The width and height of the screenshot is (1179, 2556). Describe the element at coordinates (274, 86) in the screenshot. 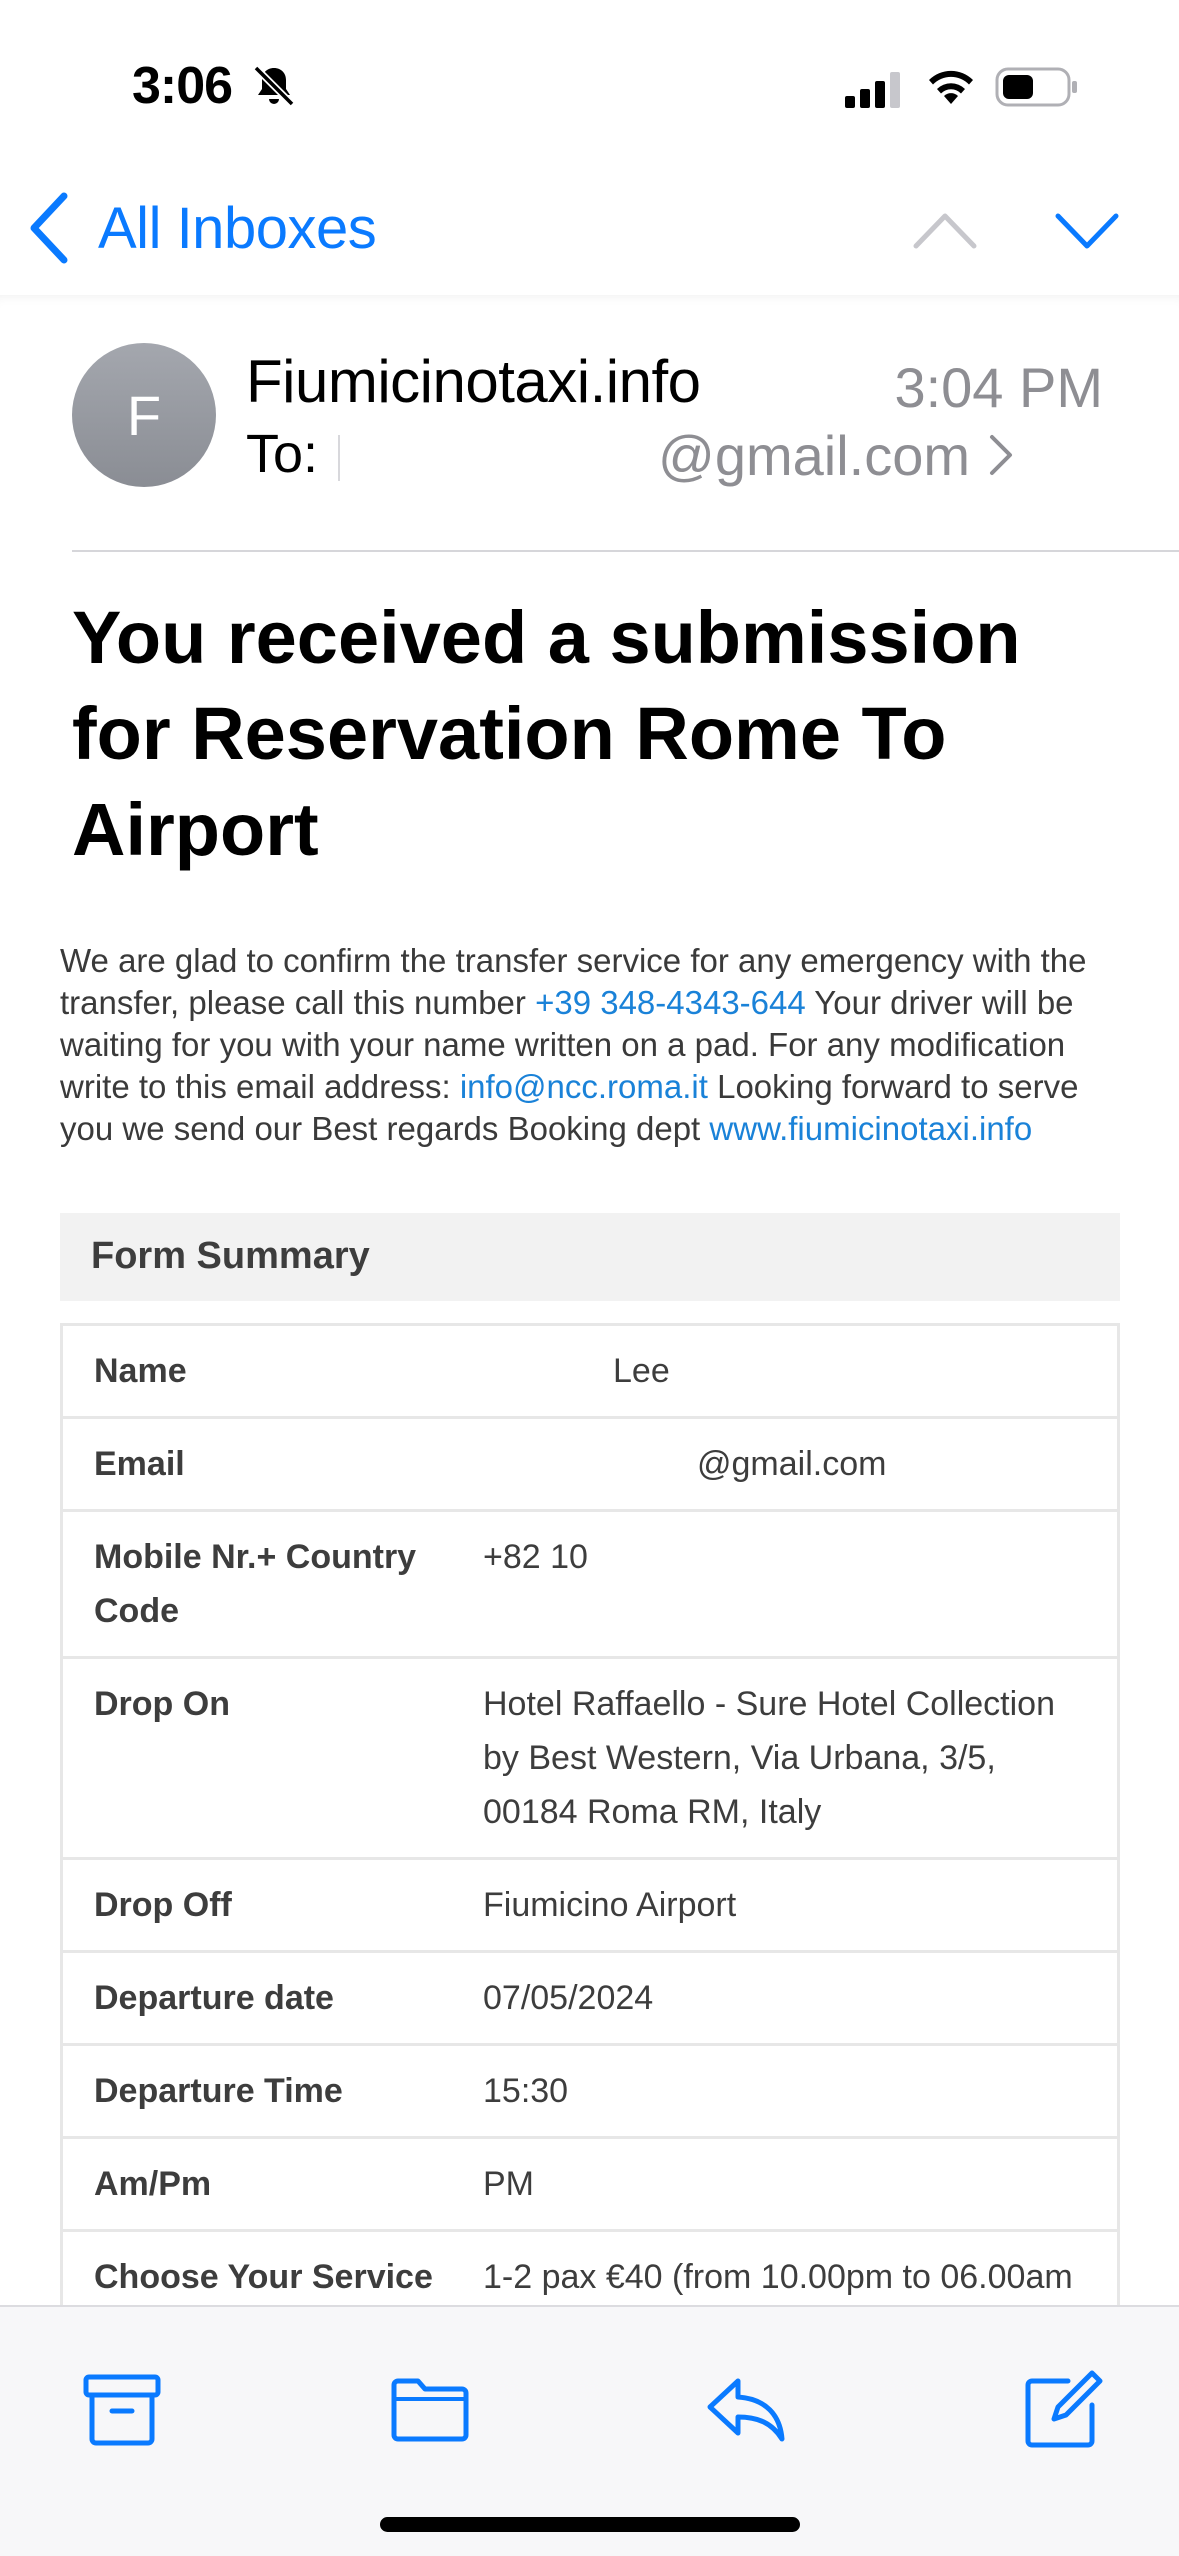

I see `bell-slash-icon` at that location.